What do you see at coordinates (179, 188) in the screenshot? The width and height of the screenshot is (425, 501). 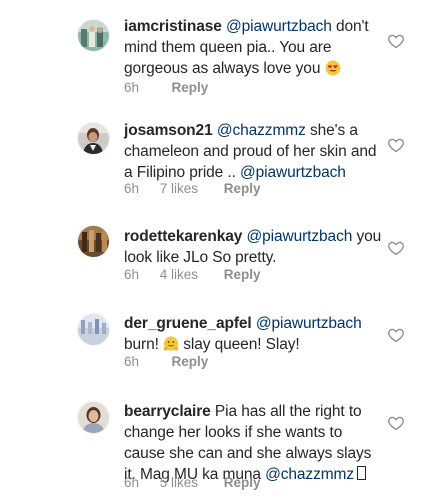 I see `comment-likes: 7 likes` at bounding box center [179, 188].